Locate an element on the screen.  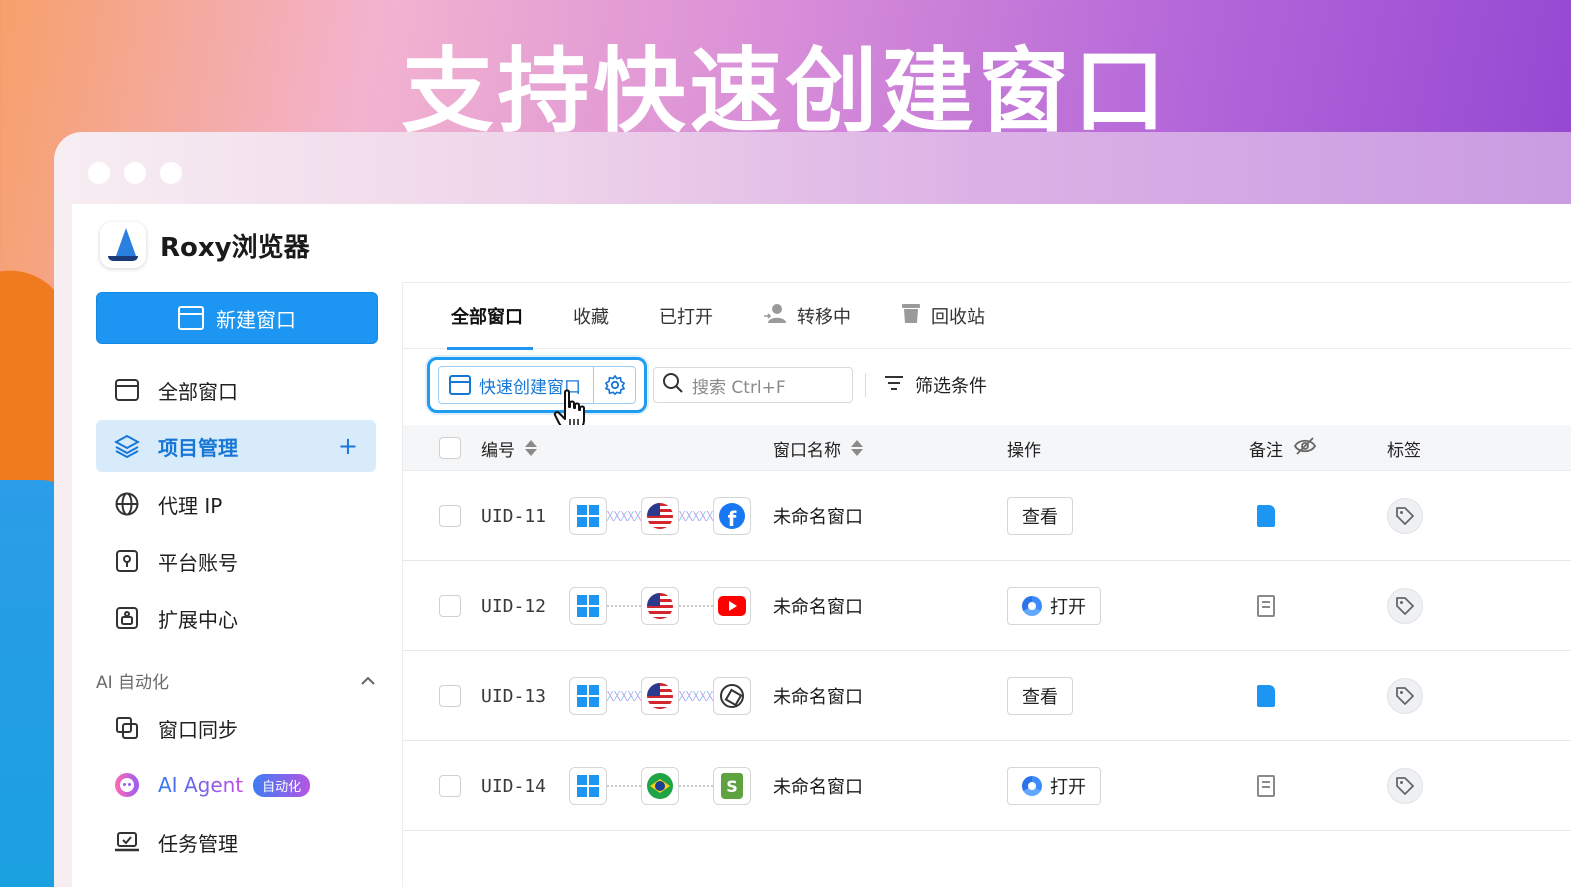
quick-create-window-button: 快速创建窗口 is located at coordinates (537, 385).